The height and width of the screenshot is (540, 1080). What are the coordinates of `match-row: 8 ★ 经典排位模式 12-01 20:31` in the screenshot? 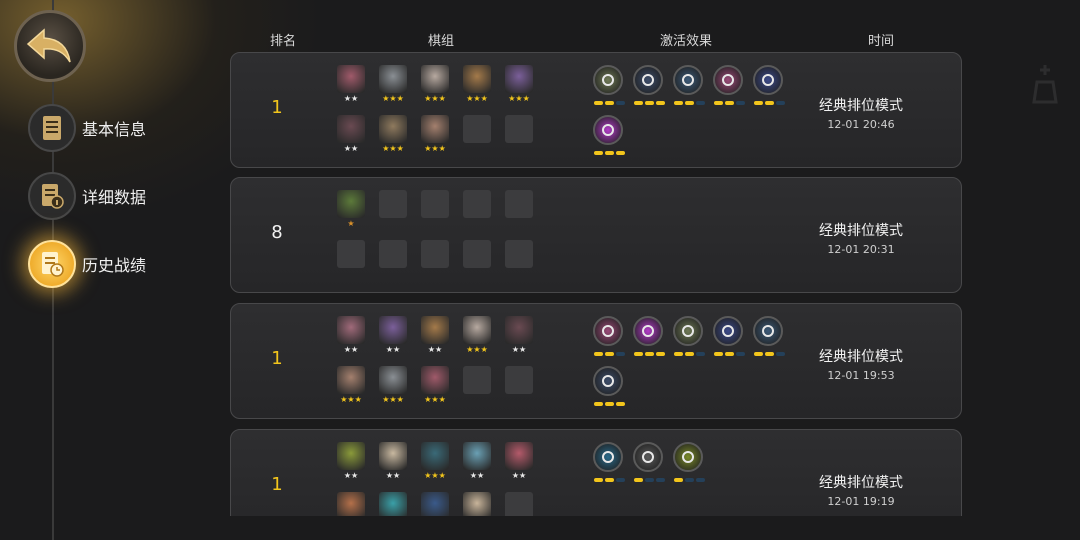 It's located at (596, 235).